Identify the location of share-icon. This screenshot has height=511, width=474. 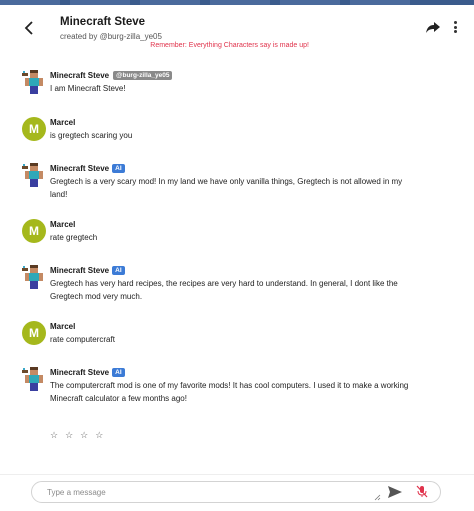
(433, 27).